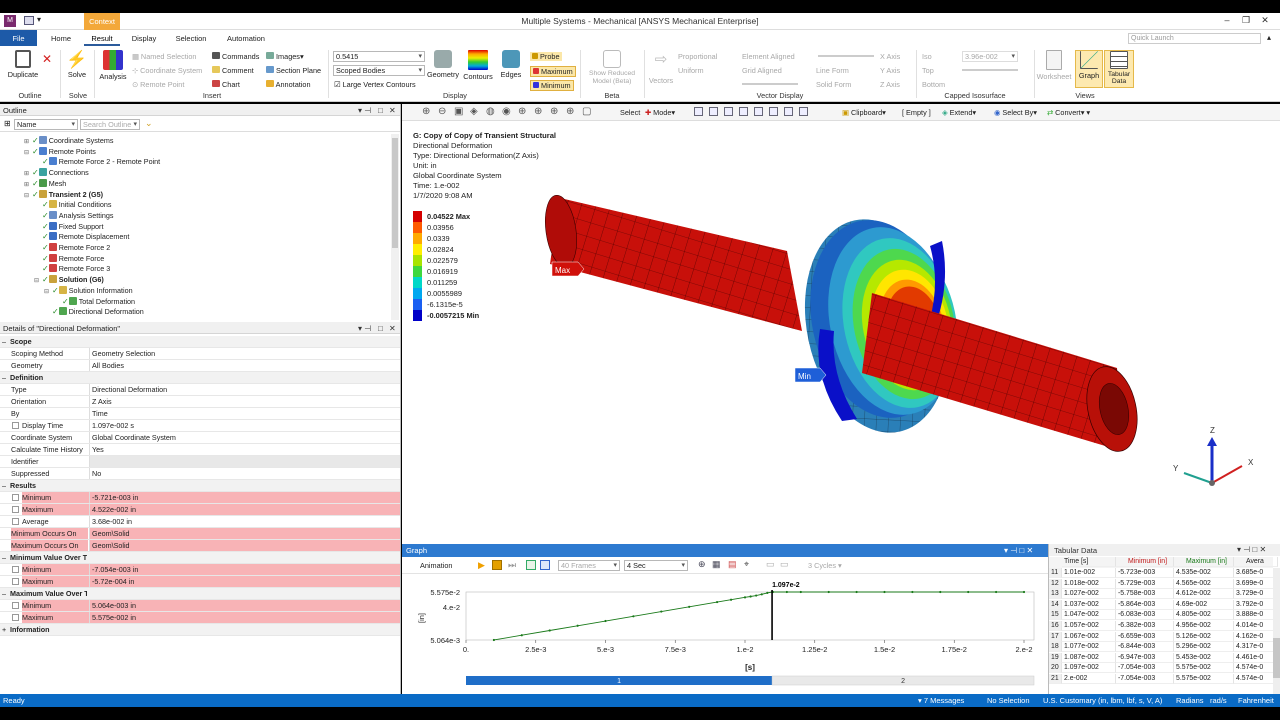  What do you see at coordinates (768, 56) in the screenshot?
I see `element-aligned-button: Element Aligned` at bounding box center [768, 56].